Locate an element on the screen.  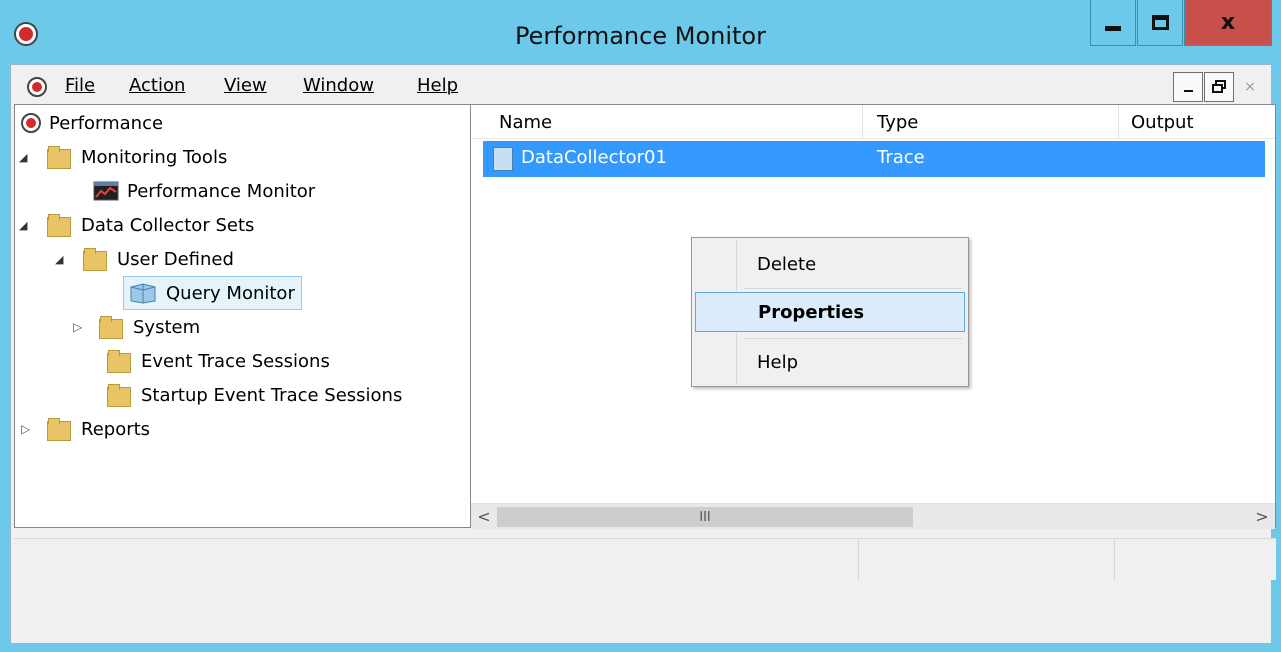
child-restore-button is located at coordinates (1219, 87).